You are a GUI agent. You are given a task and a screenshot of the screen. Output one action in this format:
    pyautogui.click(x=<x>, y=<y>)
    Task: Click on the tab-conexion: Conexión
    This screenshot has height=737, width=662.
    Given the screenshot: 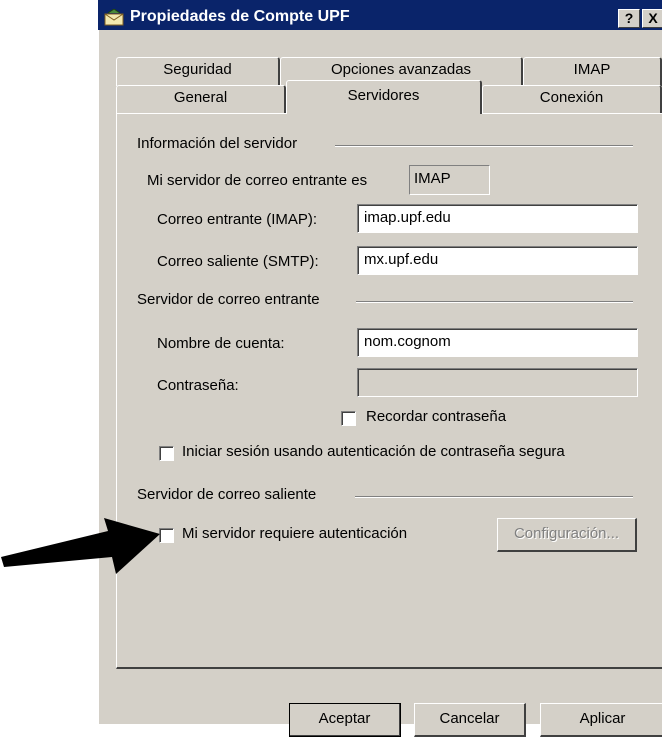 What is the action you would take?
    pyautogui.click(x=572, y=99)
    